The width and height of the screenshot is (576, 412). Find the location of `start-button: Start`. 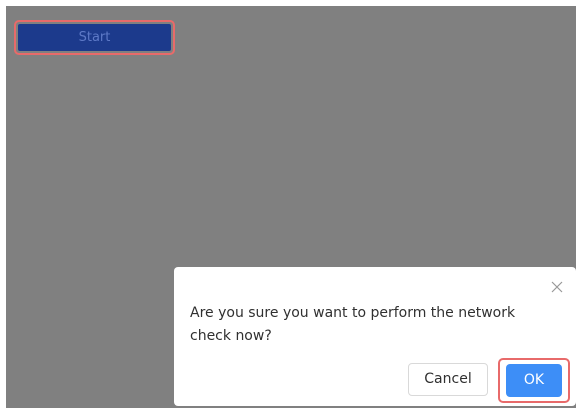

start-button: Start is located at coordinates (94, 37).